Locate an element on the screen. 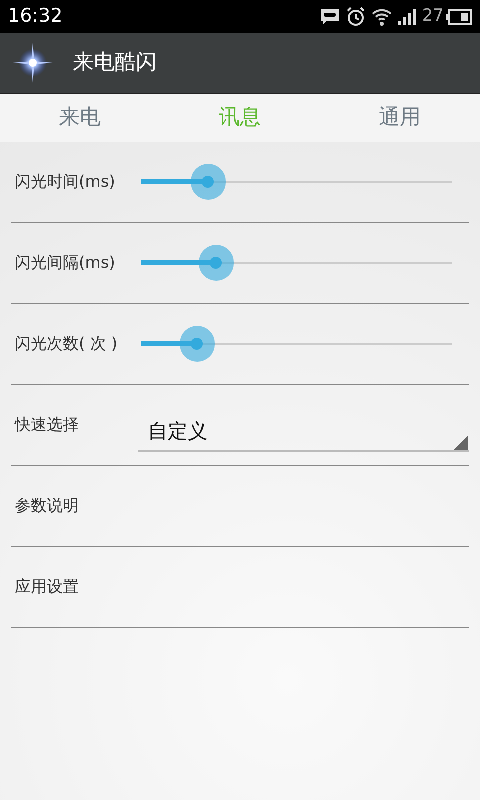  message-icon is located at coordinates (330, 16).